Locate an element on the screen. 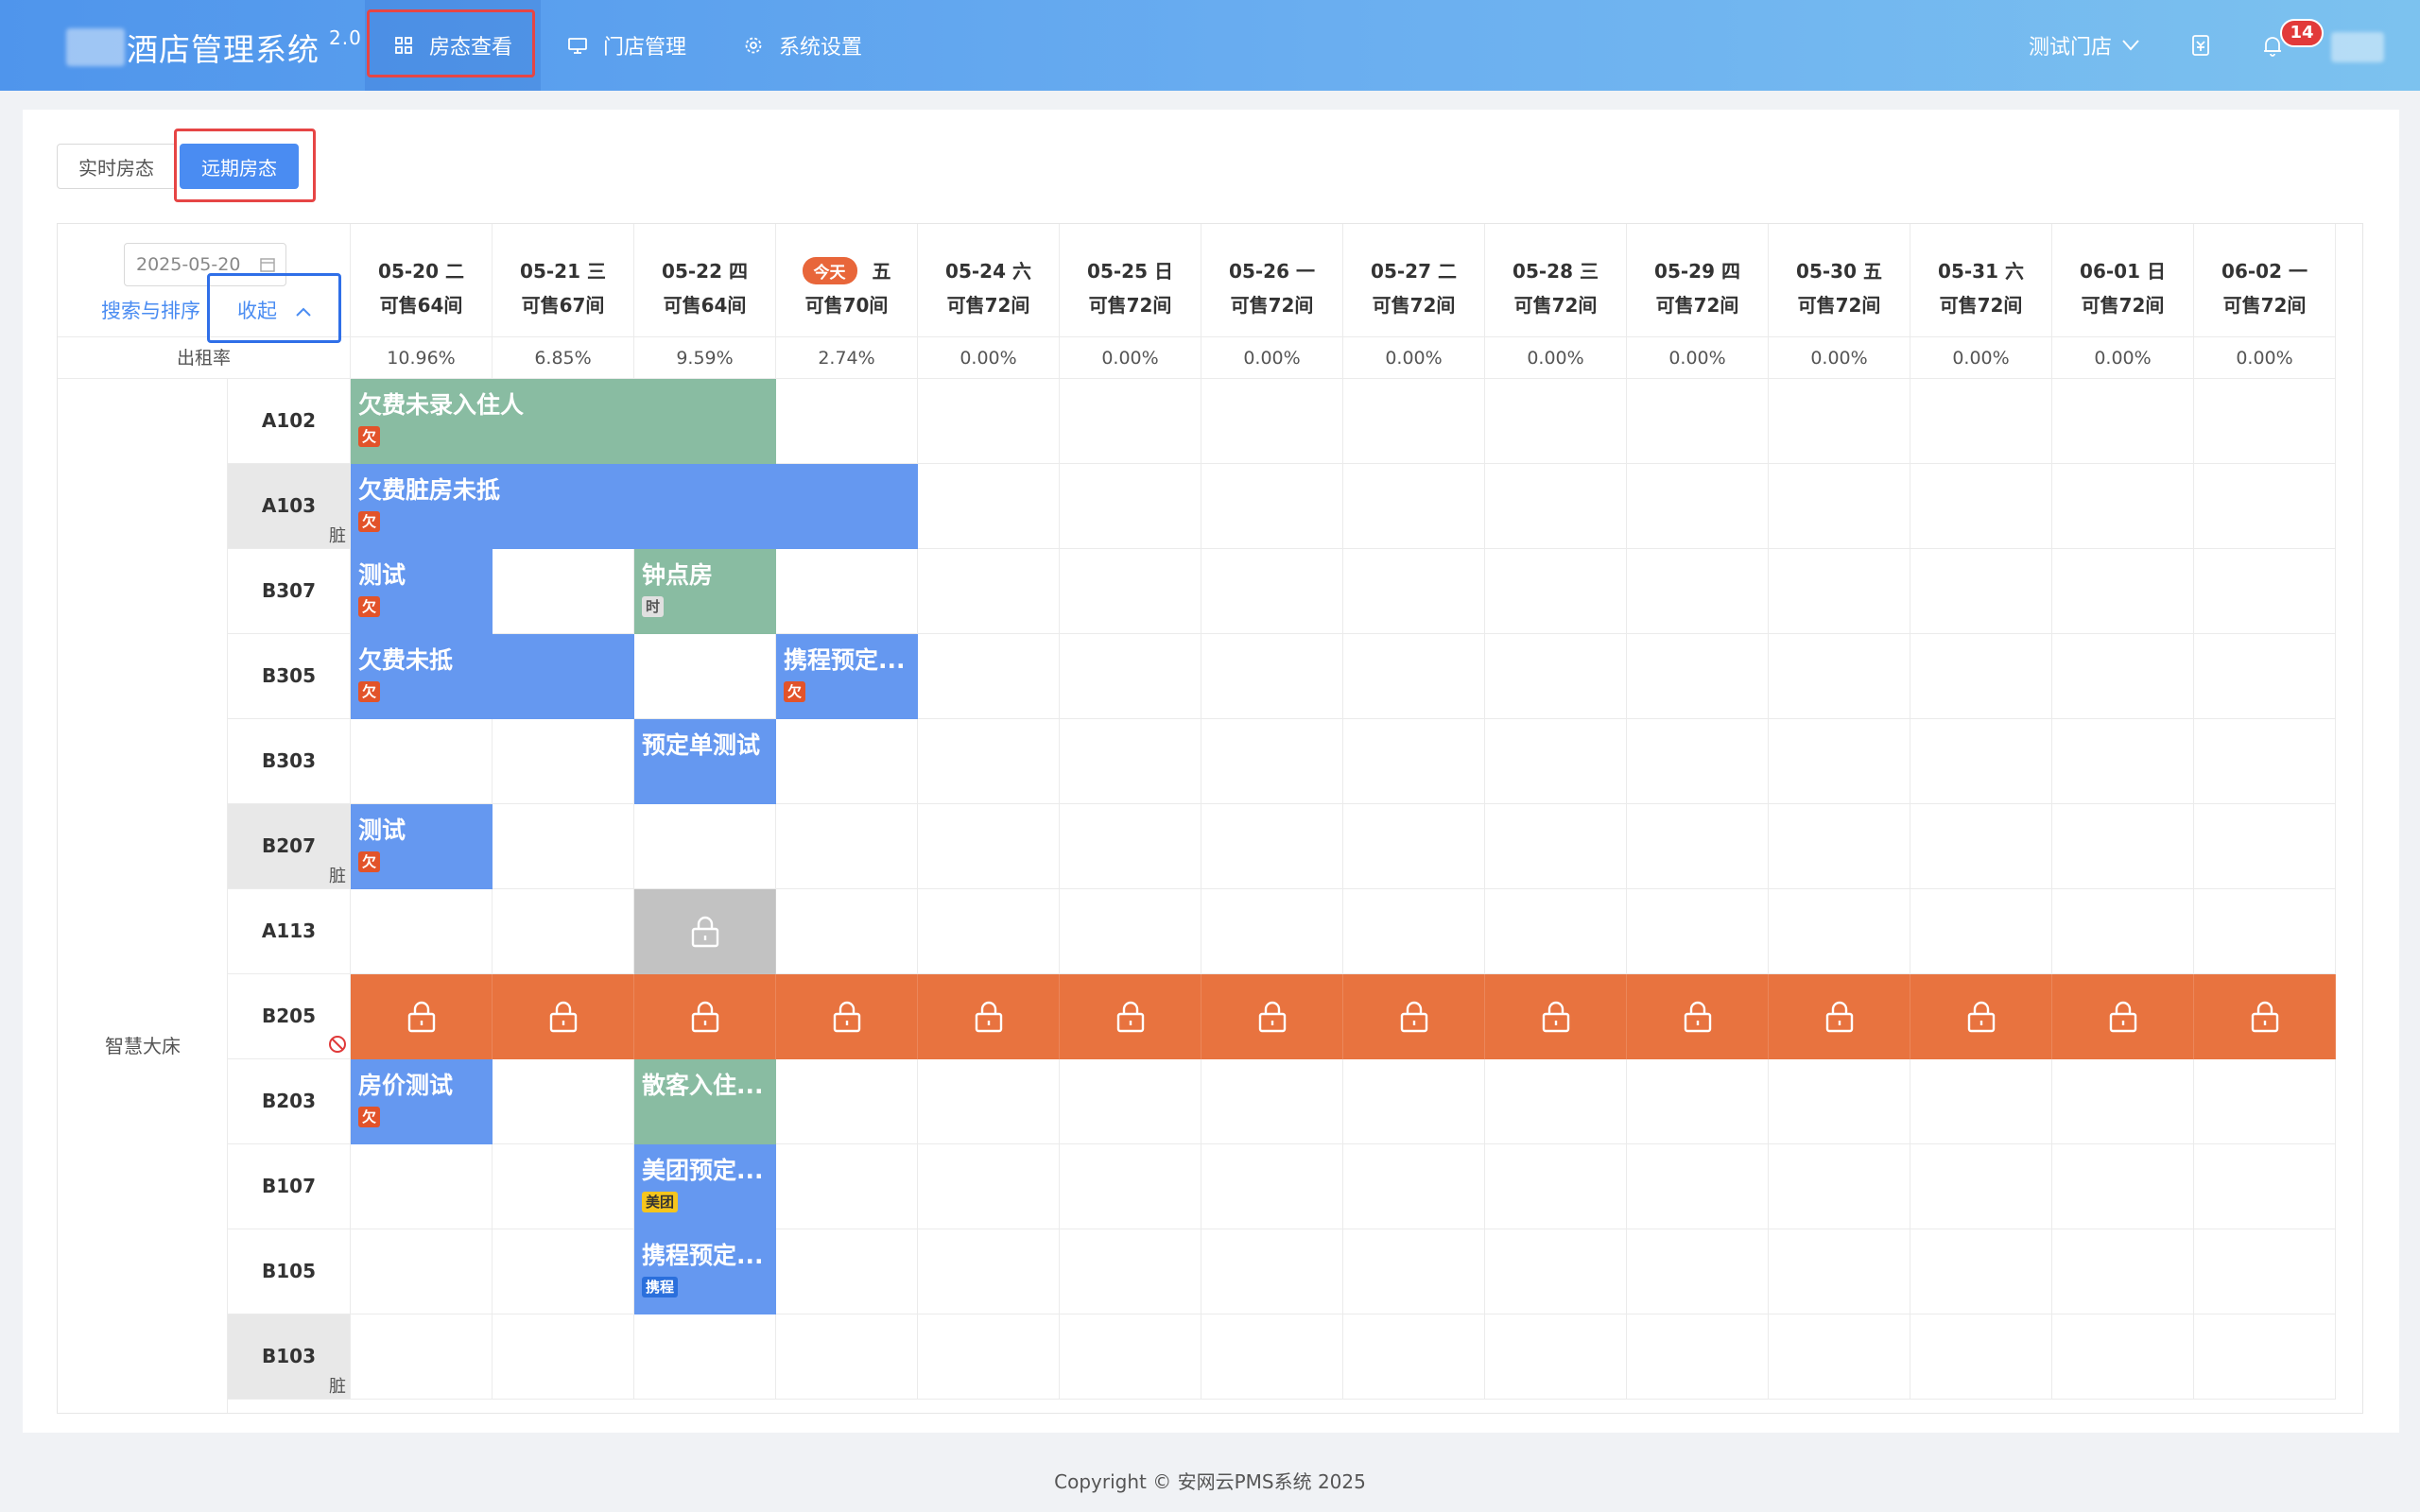  search-sort-link: 搜索与排序 is located at coordinates (150, 310).